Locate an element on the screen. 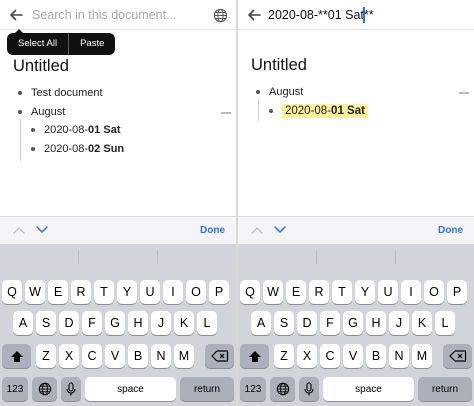 This screenshot has width=474, height=406. list-item: Test document is located at coordinates (60, 93).